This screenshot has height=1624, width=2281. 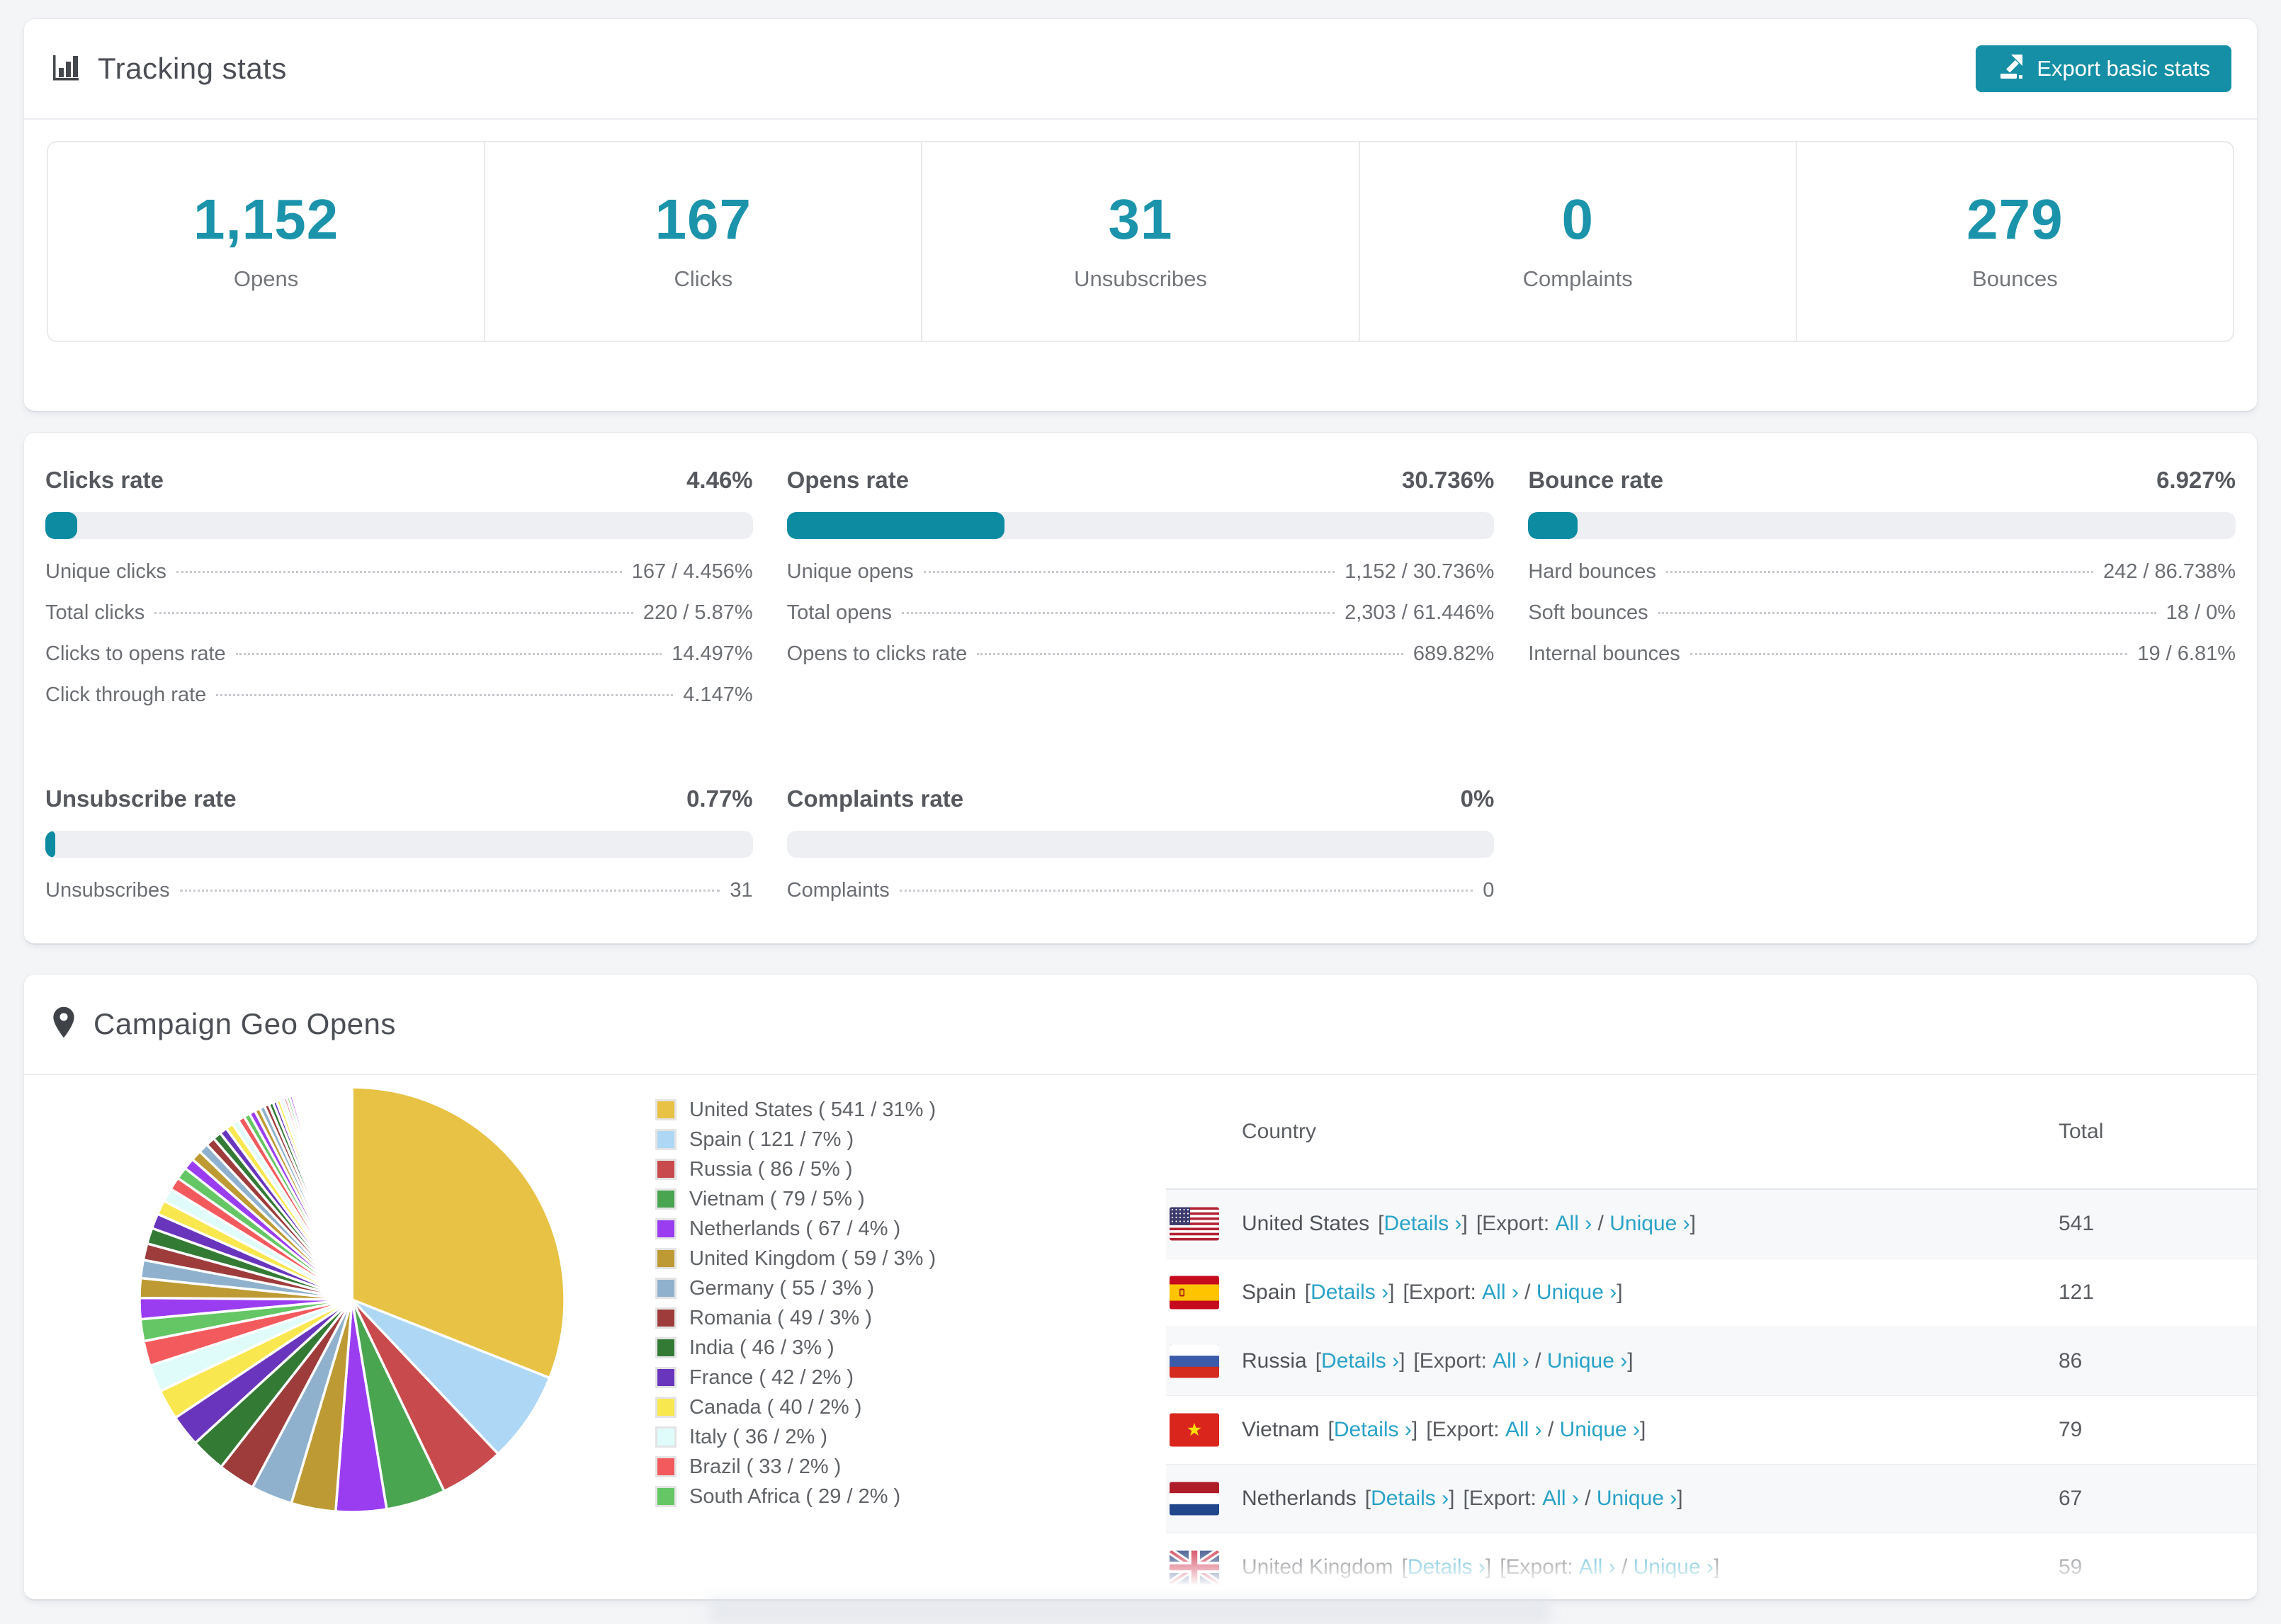 I want to click on pie-slice-other, so click(x=351, y=1193).